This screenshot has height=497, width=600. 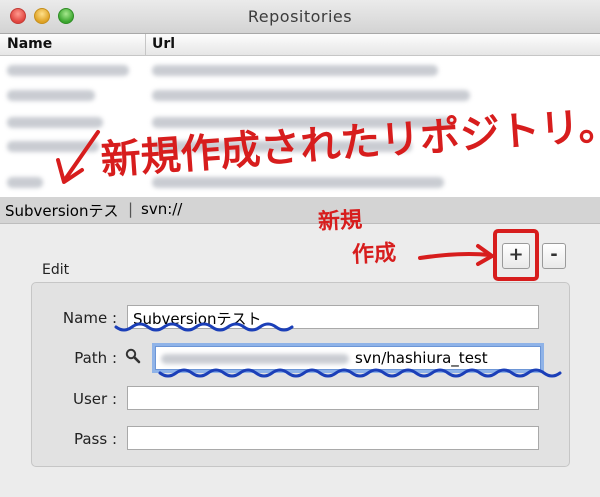 I want to click on table-header: Name Url, so click(x=300, y=45).